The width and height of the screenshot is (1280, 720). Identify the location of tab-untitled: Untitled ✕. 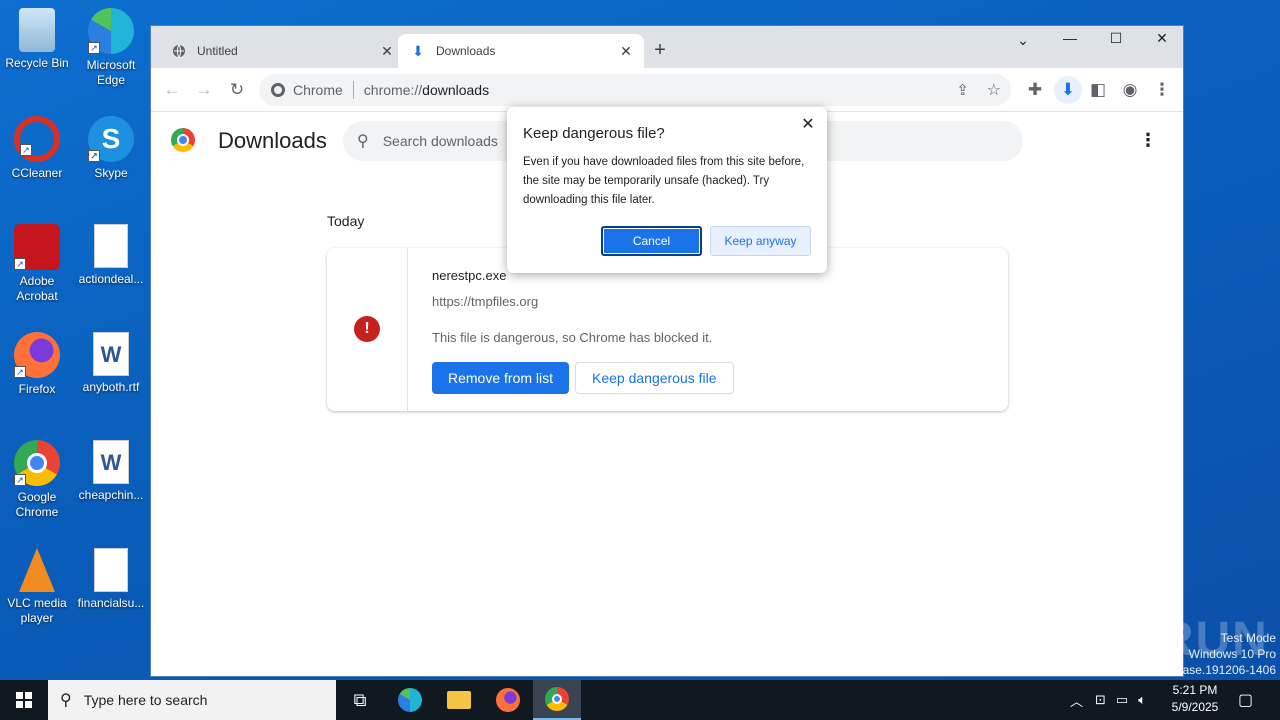
(282, 51).